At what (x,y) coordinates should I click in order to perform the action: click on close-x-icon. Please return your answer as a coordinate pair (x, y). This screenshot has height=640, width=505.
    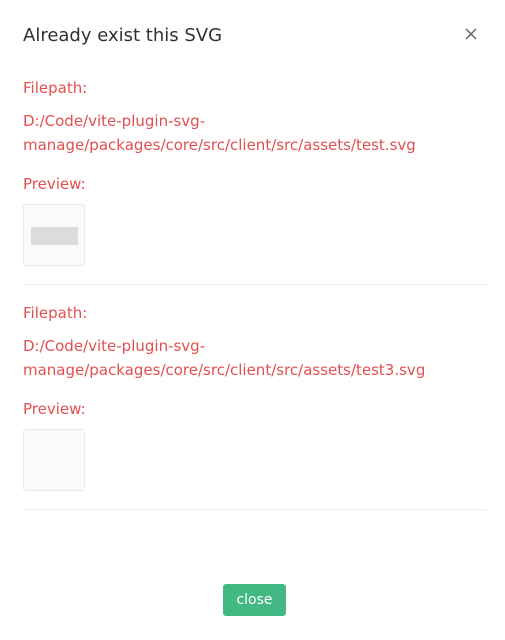
    Looking at the image, I should click on (471, 34).